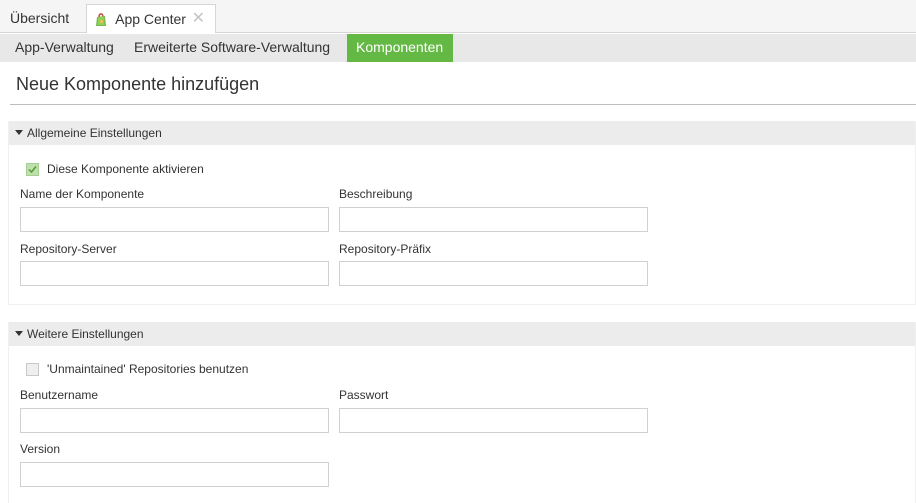  I want to click on version-label: Version, so click(40, 449).